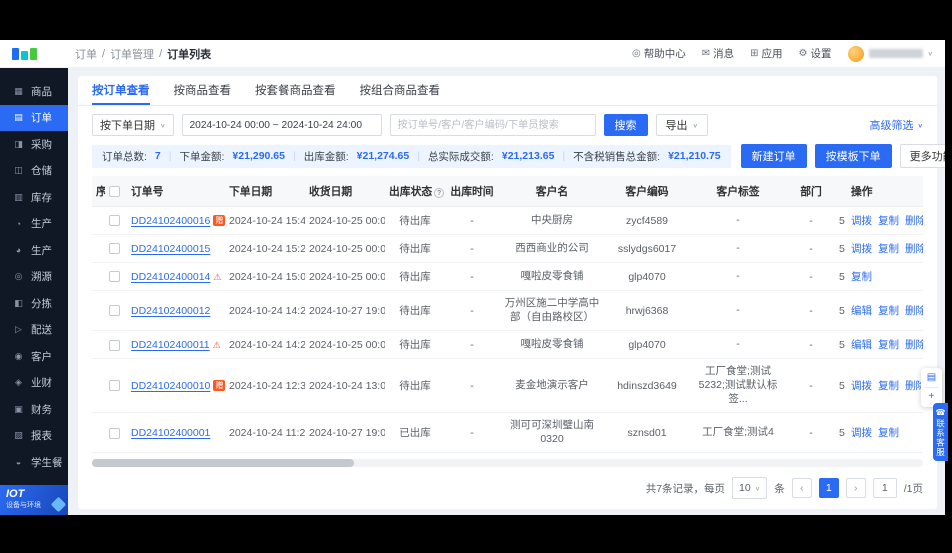 The width and height of the screenshot is (952, 553). What do you see at coordinates (779, 488) in the screenshot?
I see `pagination-unit: 条` at bounding box center [779, 488].